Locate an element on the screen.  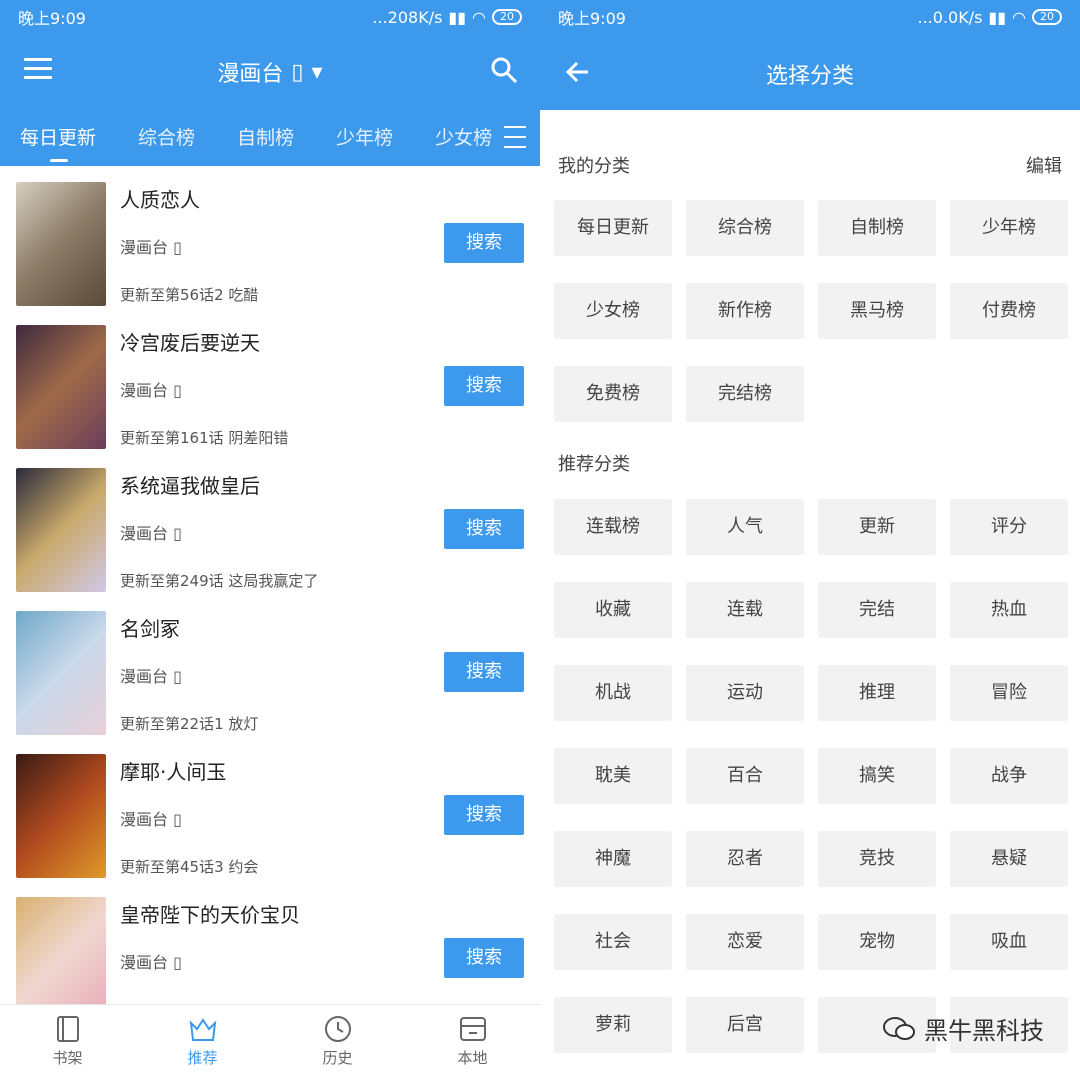
edit-button: 编辑 is located at coordinates (1044, 165).